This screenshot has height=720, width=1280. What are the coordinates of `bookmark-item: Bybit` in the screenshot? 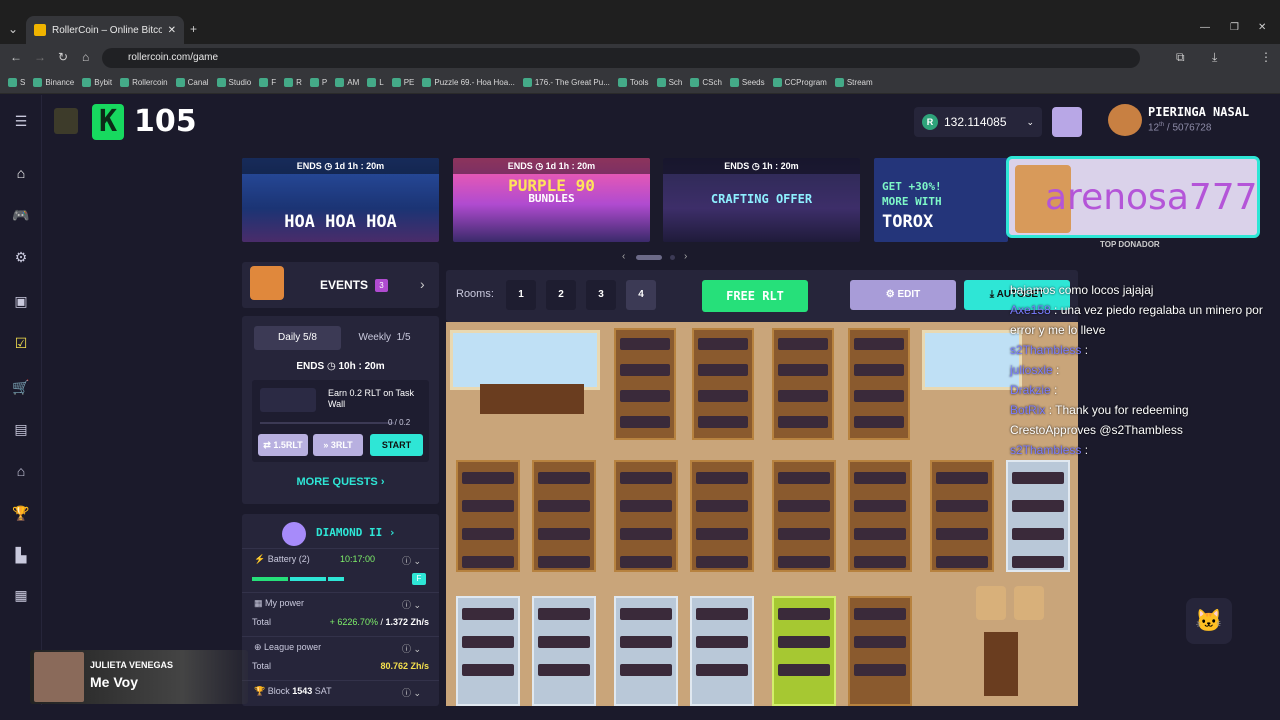 It's located at (97, 82).